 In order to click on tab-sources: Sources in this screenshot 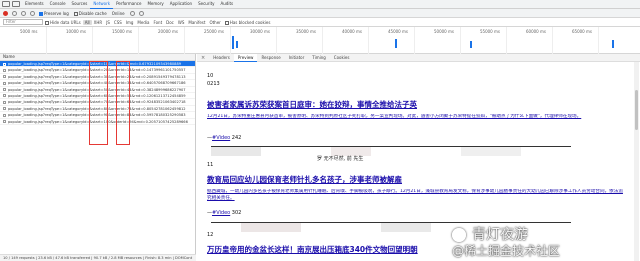, I will do `click(80, 4)`.